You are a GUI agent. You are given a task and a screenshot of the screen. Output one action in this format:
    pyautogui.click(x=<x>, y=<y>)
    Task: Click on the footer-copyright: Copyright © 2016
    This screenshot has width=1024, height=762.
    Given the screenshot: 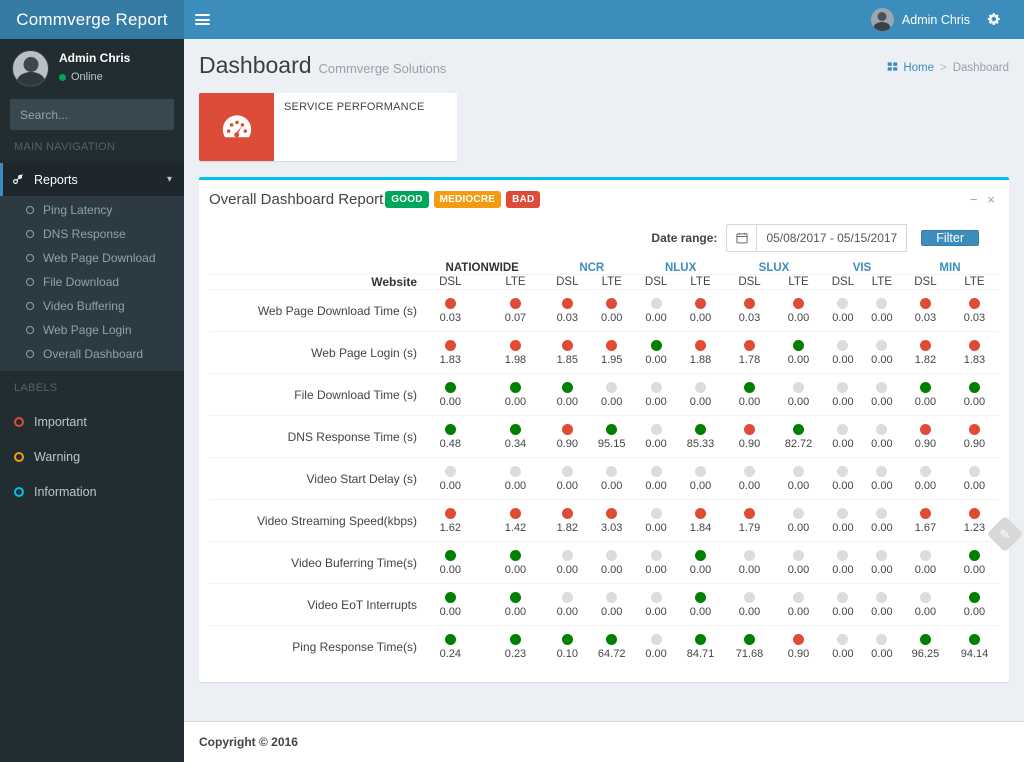 What is the action you would take?
    pyautogui.click(x=248, y=742)
    